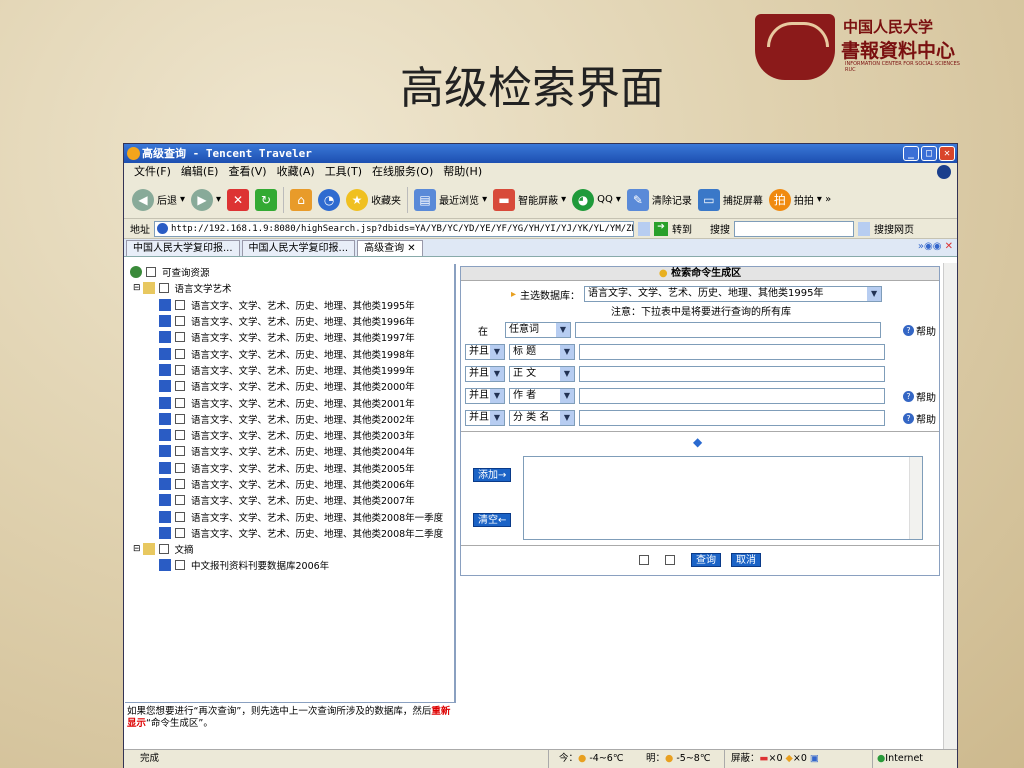 The image size is (1024, 768). Describe the element at coordinates (706, 560) in the screenshot. I see `search-button: 查询` at that location.